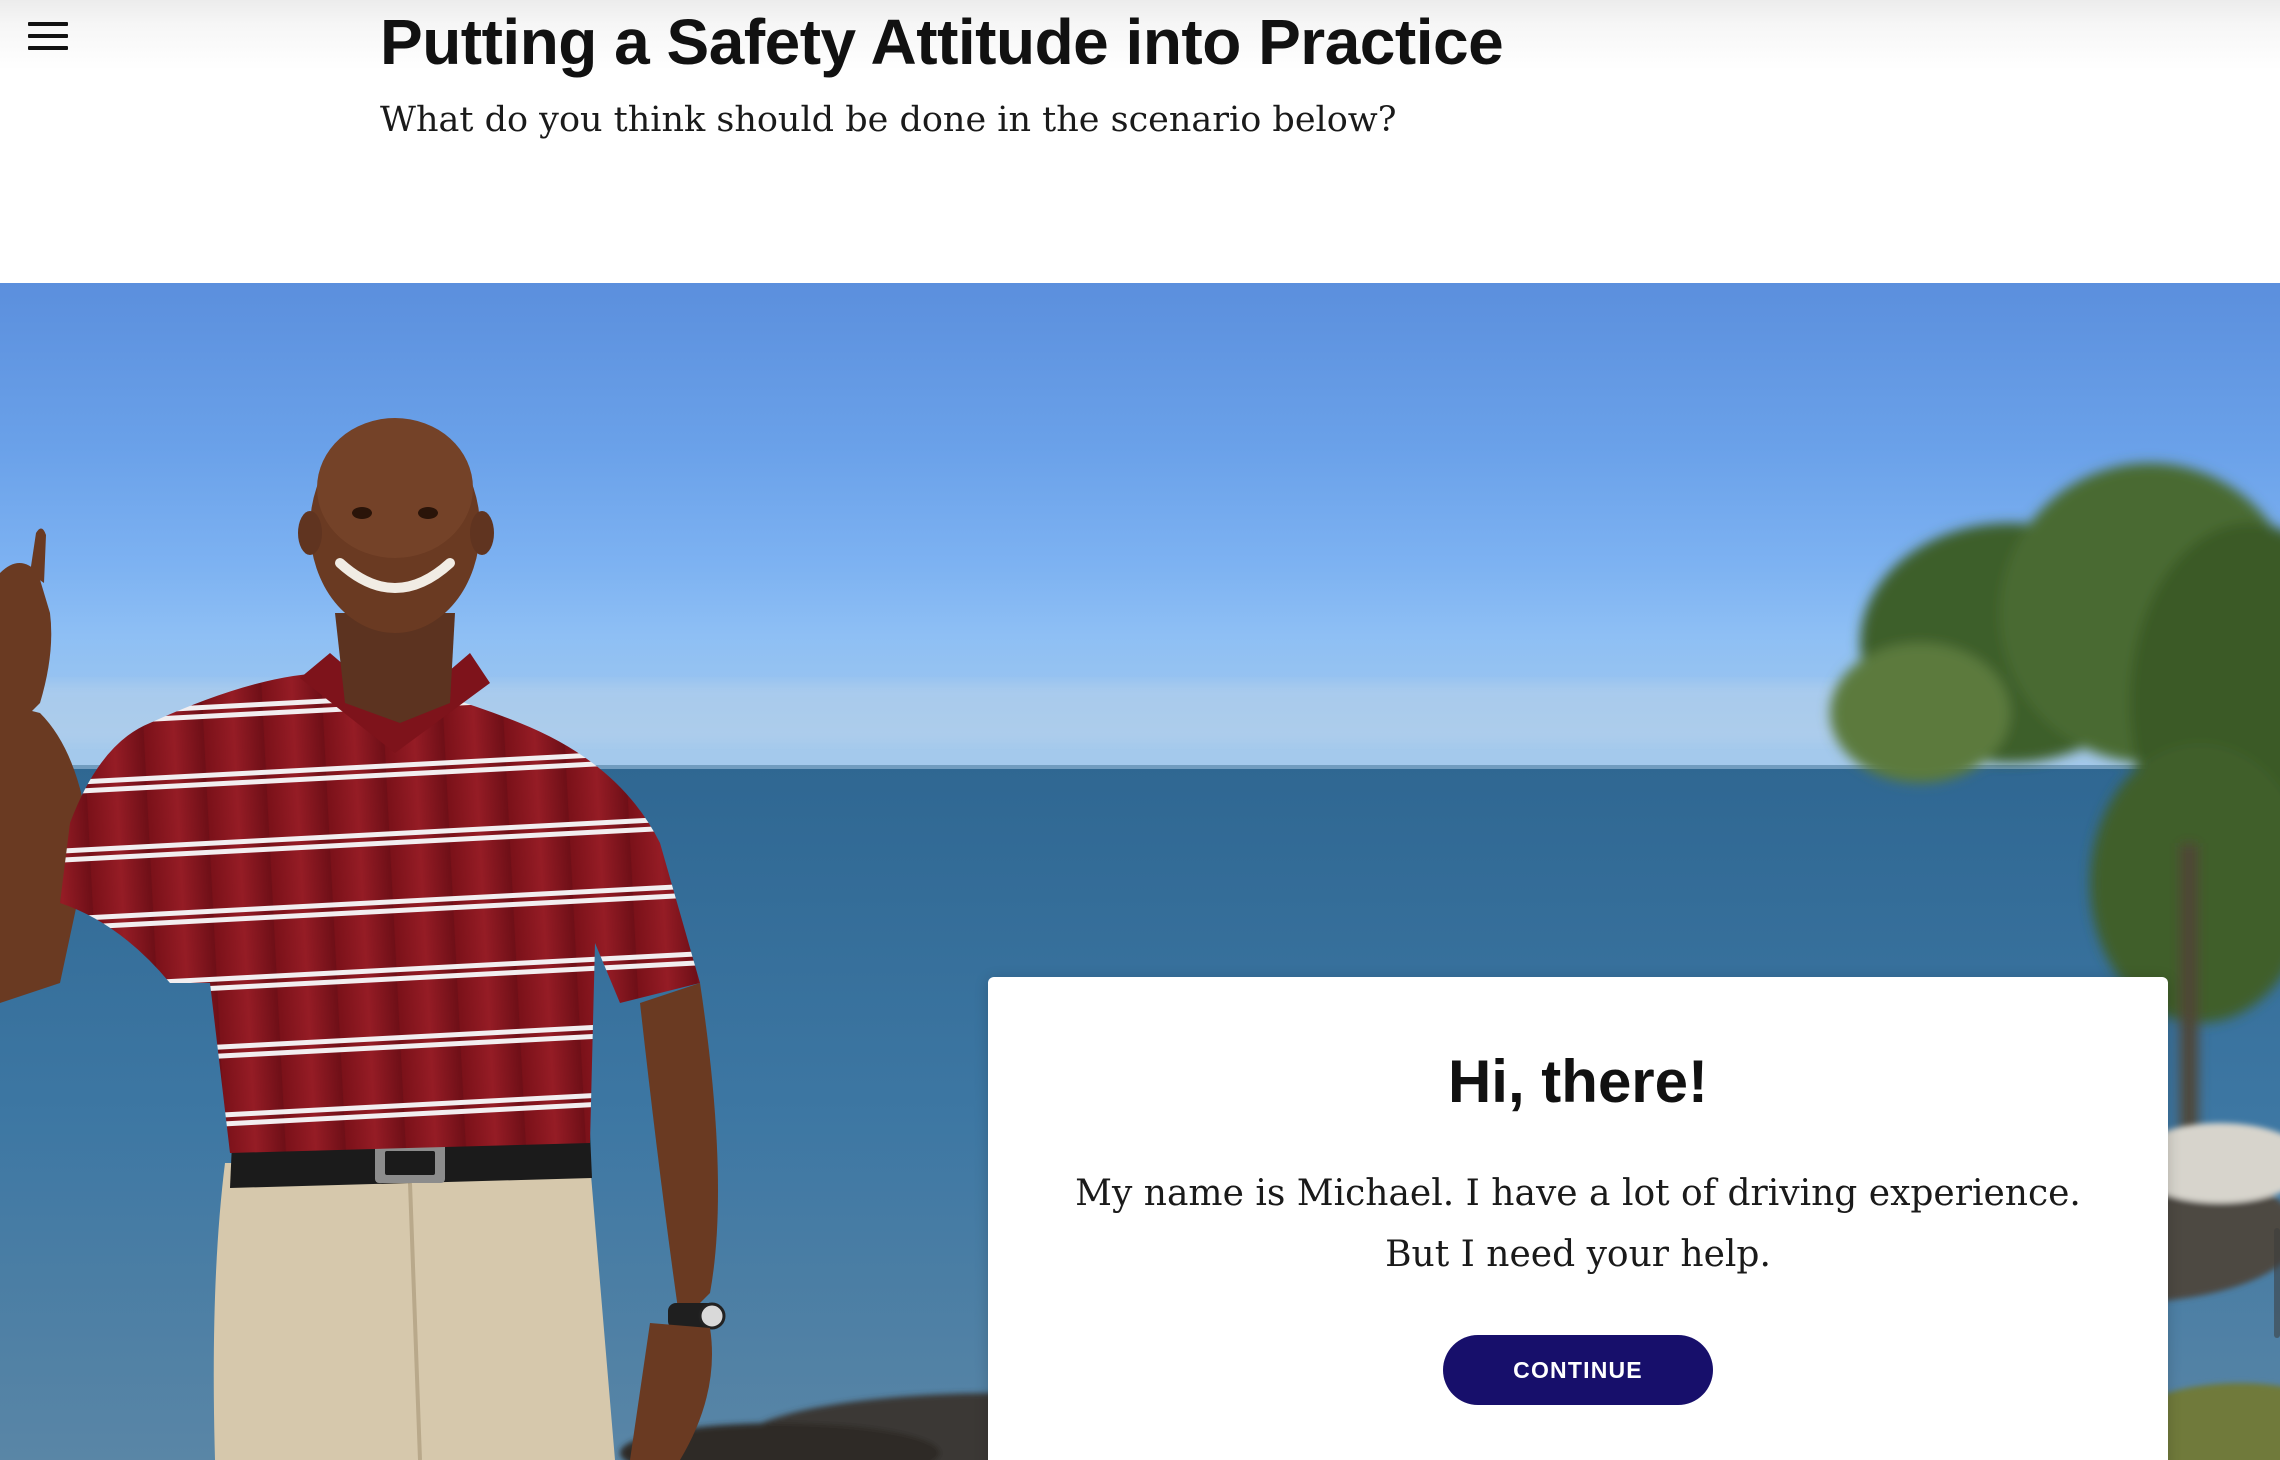 The height and width of the screenshot is (1460, 2280). What do you see at coordinates (1578, 1370) in the screenshot?
I see `continue-button: CONTINUE` at bounding box center [1578, 1370].